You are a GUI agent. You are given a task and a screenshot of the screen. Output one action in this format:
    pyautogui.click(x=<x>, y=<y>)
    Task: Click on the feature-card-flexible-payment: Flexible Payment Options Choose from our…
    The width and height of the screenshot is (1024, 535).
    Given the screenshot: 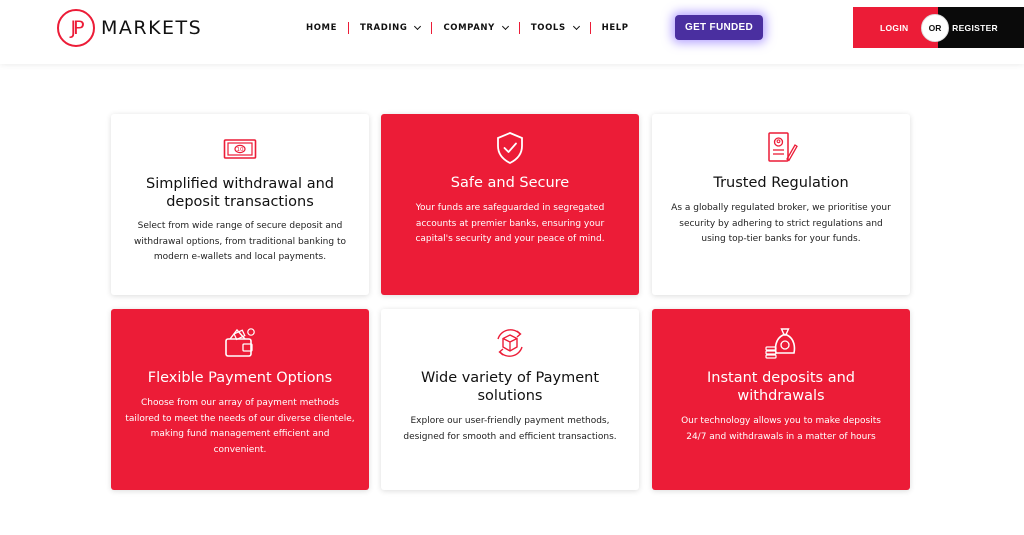 What is the action you would take?
    pyautogui.click(x=240, y=399)
    